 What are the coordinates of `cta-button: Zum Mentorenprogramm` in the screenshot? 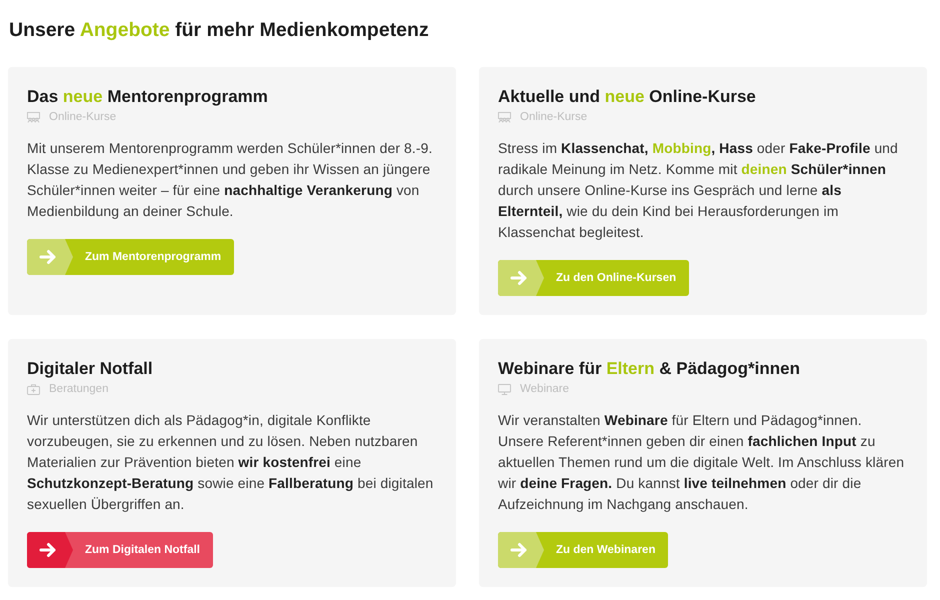 It's located at (130, 257).